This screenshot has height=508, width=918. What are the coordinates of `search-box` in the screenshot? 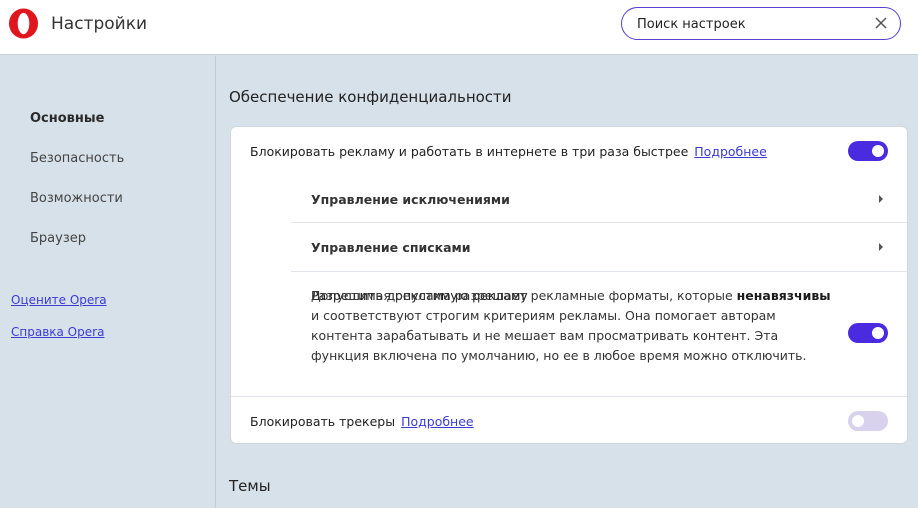 It's located at (761, 23).